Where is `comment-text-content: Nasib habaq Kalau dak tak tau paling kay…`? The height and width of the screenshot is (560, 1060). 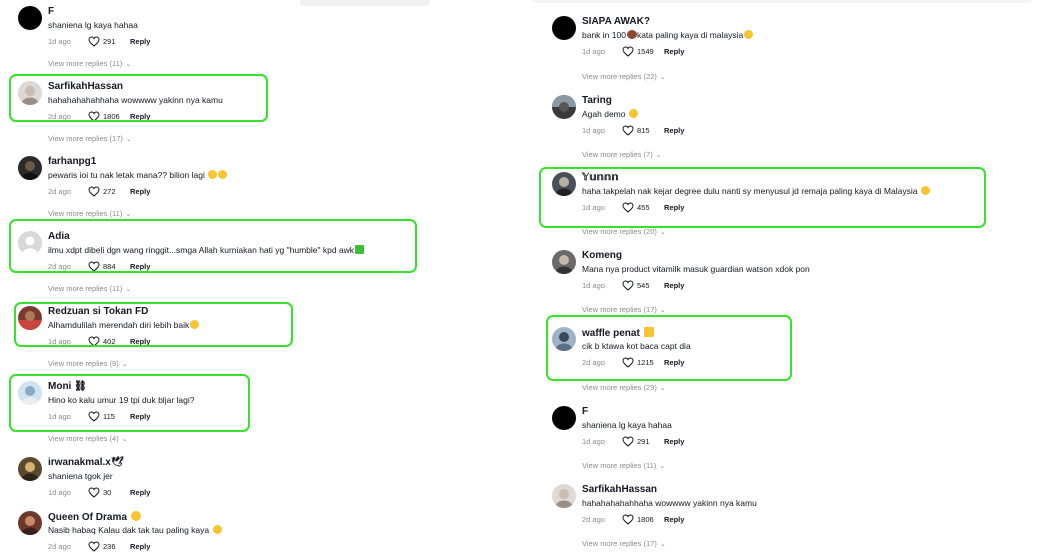 comment-text-content: Nasib habaq Kalau dak tak tau paling kay… is located at coordinates (129, 530).